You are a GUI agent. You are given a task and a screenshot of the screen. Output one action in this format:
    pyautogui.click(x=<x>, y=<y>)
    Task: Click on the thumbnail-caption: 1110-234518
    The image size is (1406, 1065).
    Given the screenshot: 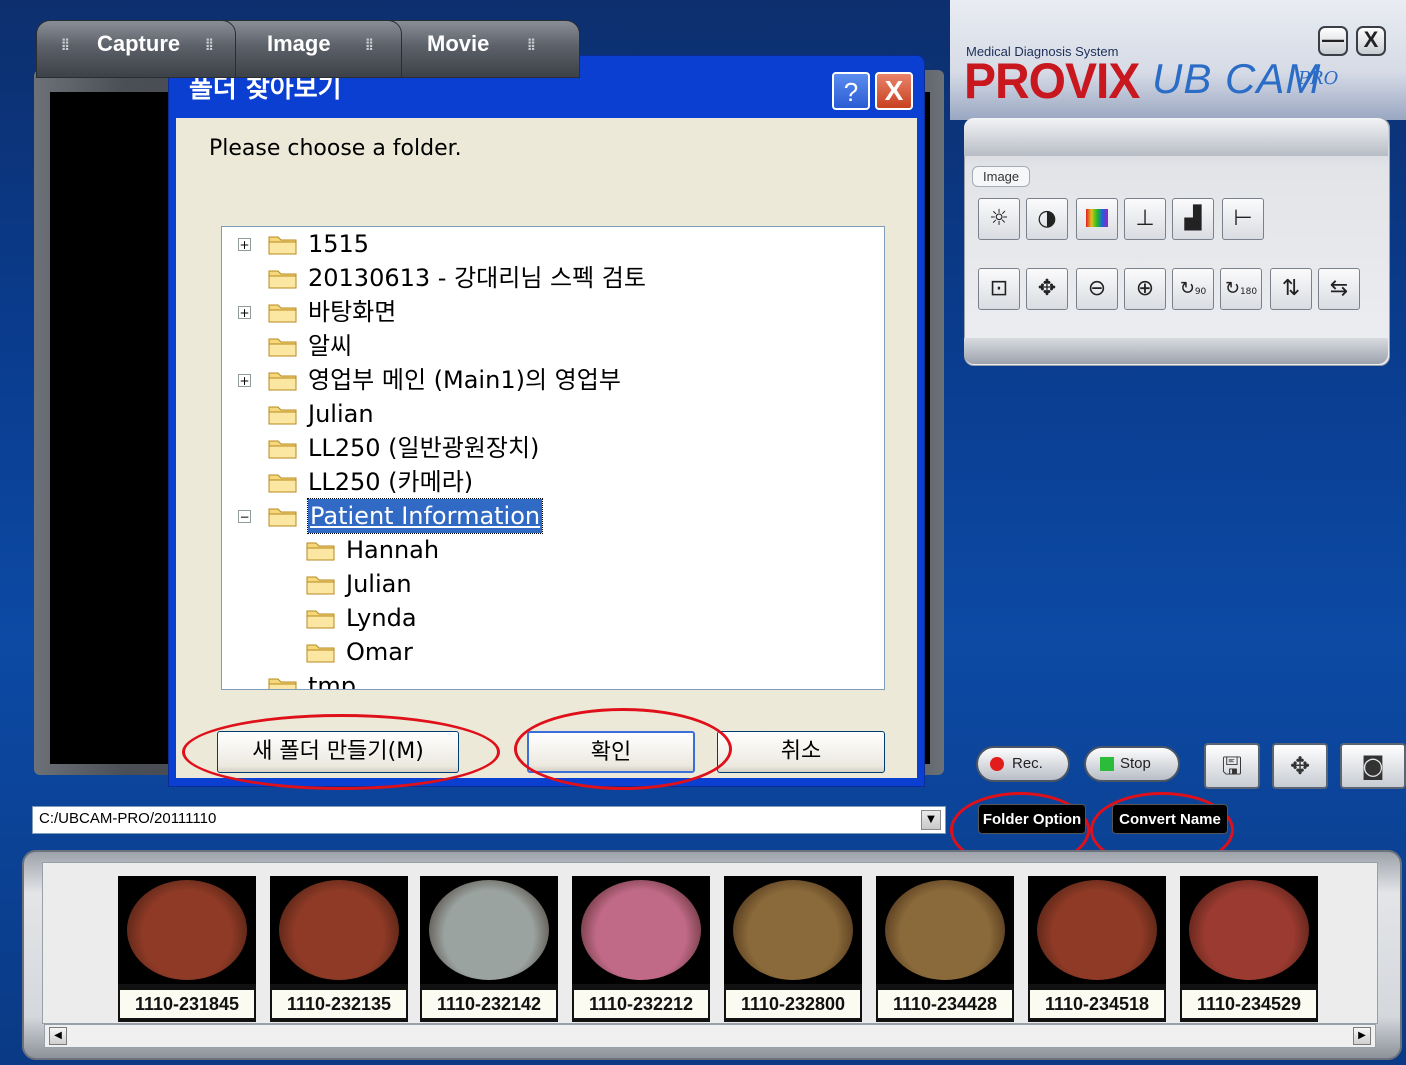 What is the action you would take?
    pyautogui.click(x=1097, y=1004)
    